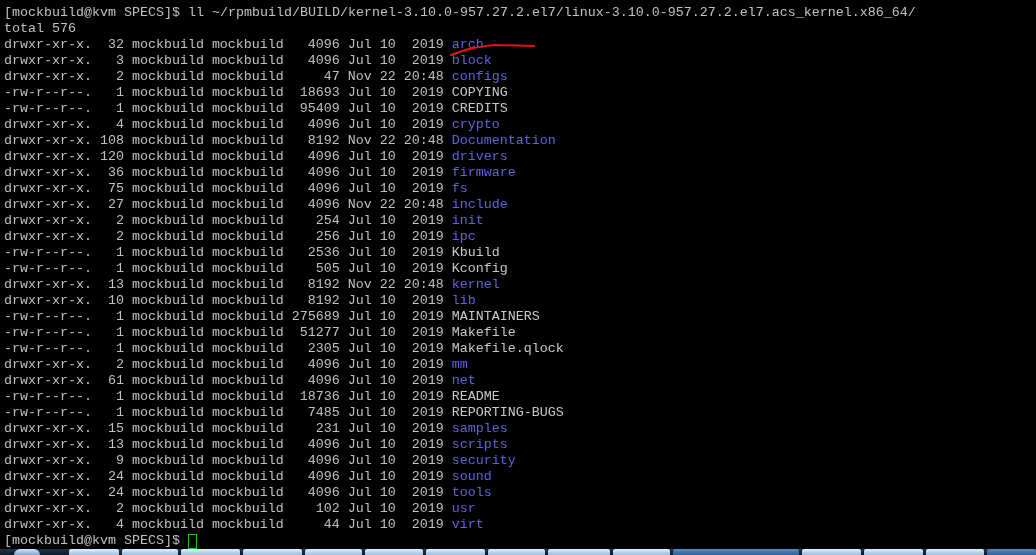  I want to click on directory-name: kernel, so click(475, 285).